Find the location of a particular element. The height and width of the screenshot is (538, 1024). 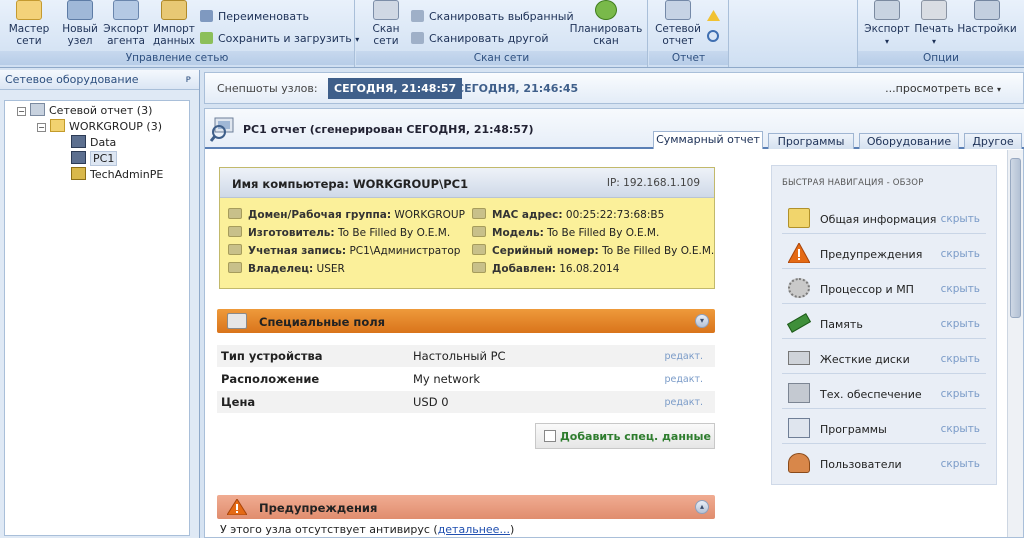

quick-nav-programs: Программы скрыть is located at coordinates (884, 429).